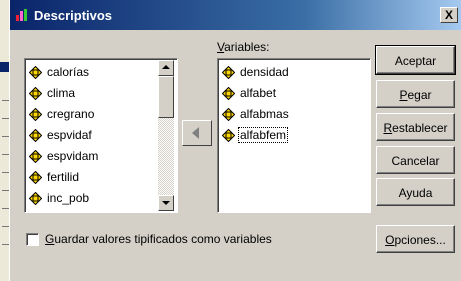 This screenshot has width=461, height=281. I want to click on list-item: cregrano, so click(62, 114).